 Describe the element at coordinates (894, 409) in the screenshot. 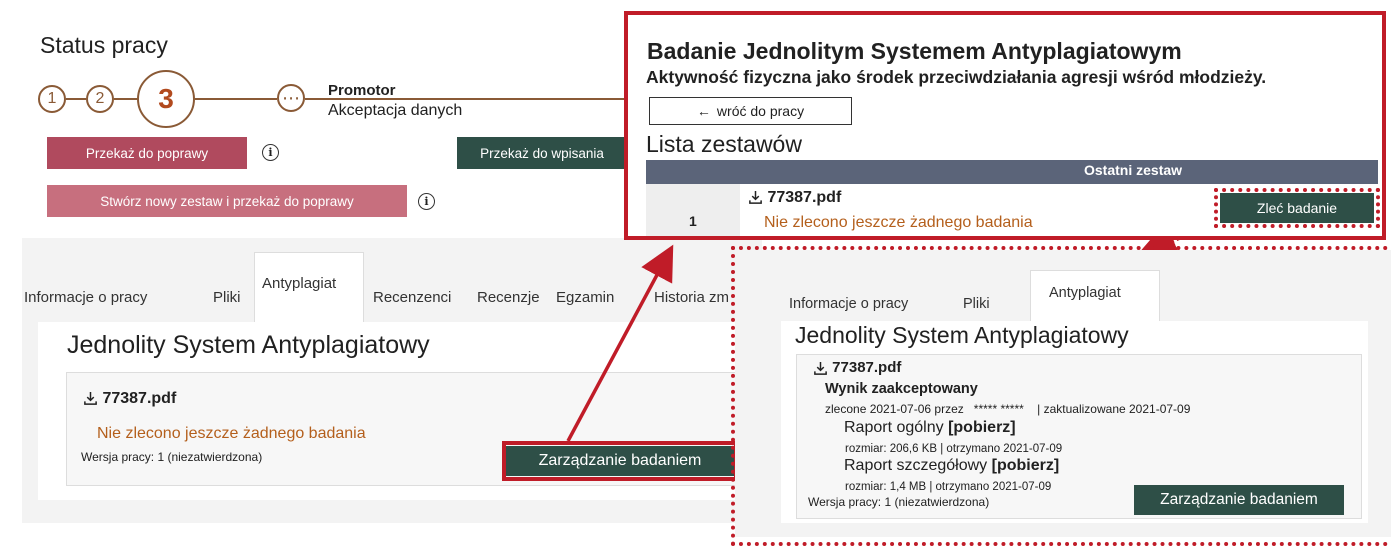

I see `ordered-date: zlecone 2021-07-06 przez` at that location.